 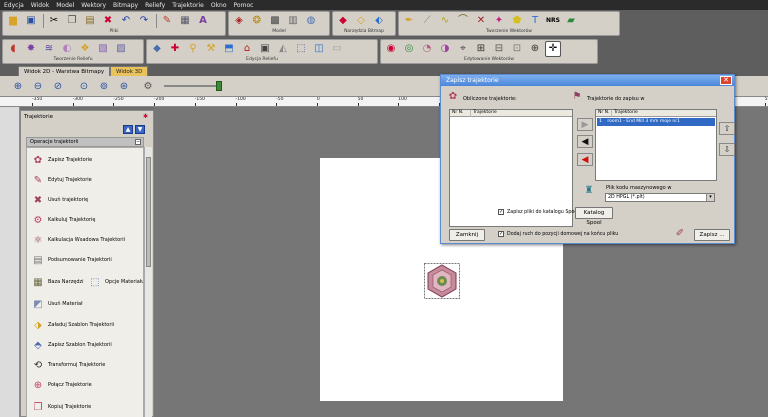 I want to click on model-sphere-icon: ◍, so click(x=311, y=21).